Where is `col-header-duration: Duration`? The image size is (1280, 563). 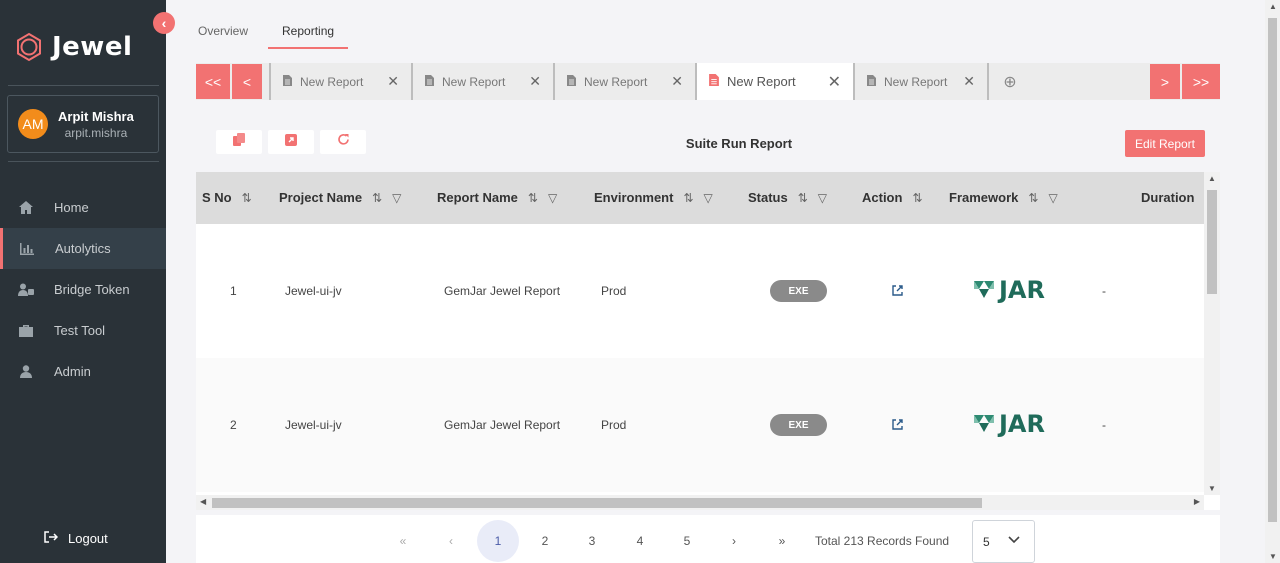
col-header-duration: Duration is located at coordinates (1167, 197).